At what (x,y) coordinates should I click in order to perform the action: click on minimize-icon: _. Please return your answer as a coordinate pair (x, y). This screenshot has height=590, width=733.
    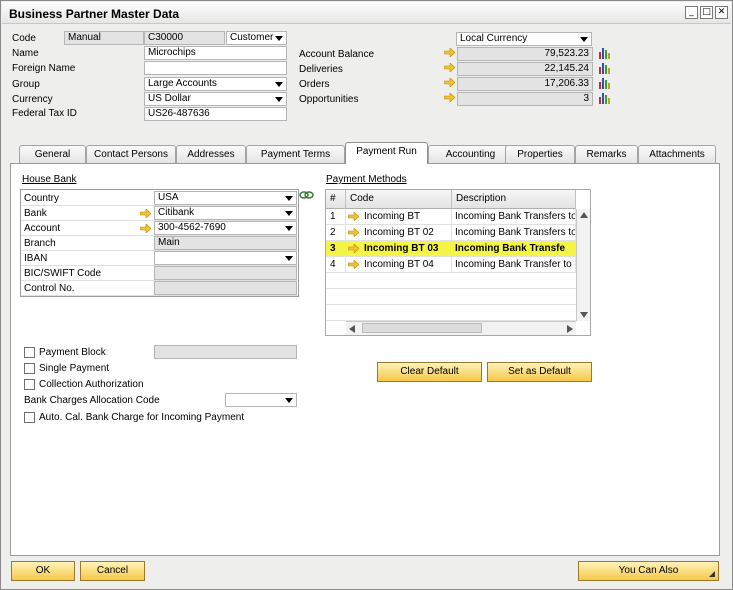
    Looking at the image, I should click on (691, 12).